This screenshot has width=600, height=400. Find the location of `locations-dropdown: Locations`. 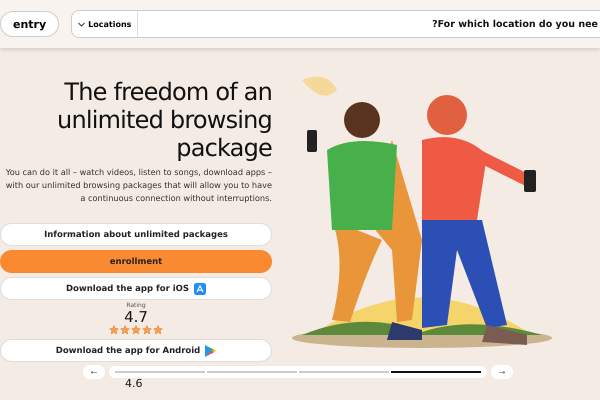

locations-dropdown: Locations is located at coordinates (105, 24).